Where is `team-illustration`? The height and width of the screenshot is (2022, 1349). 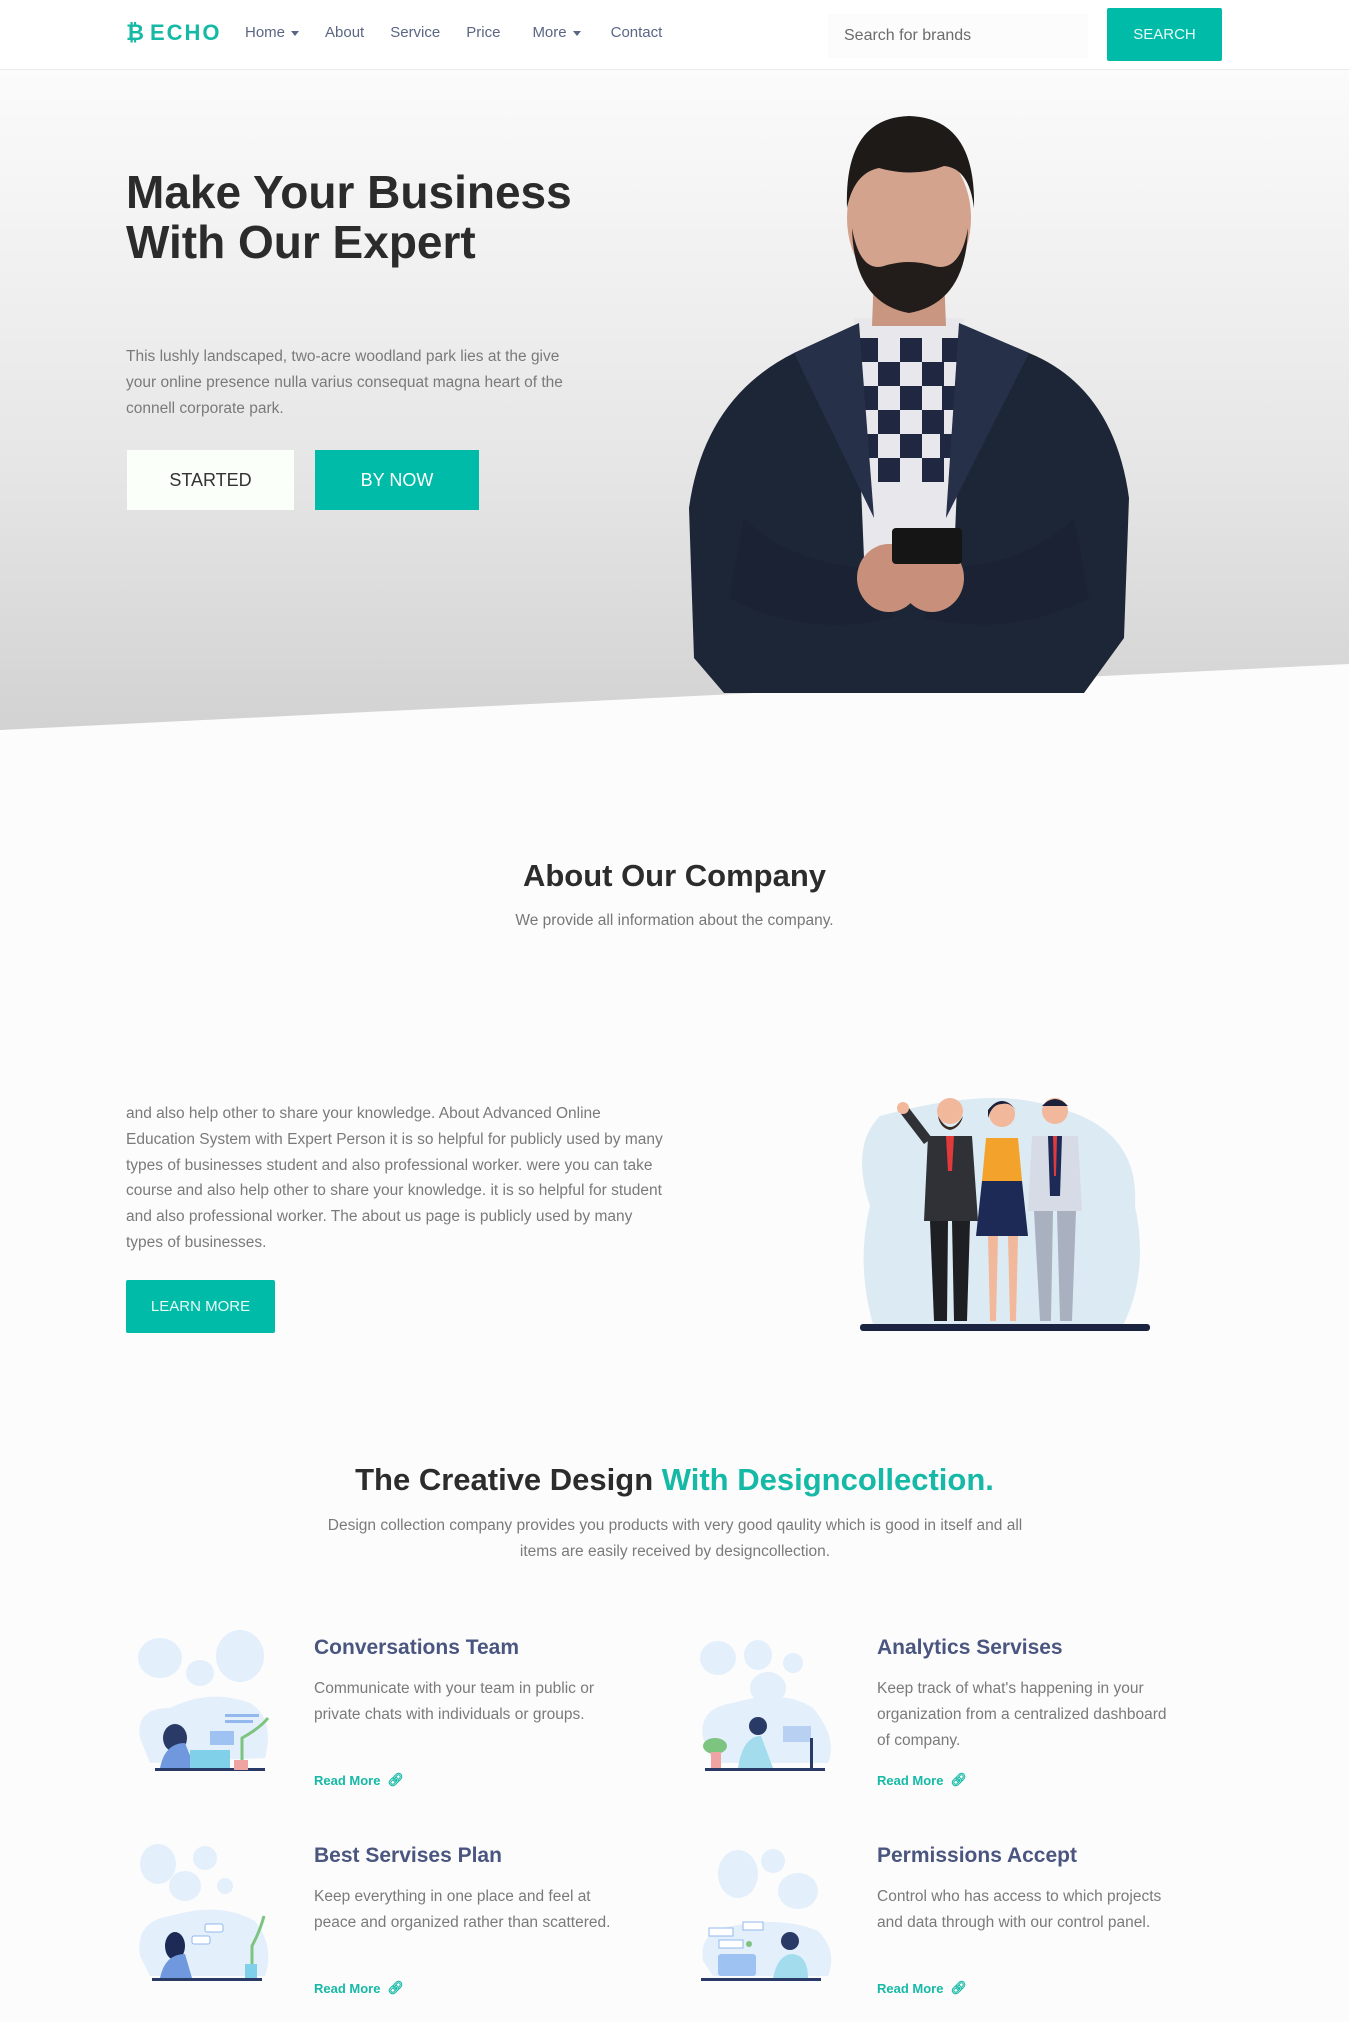 team-illustration is located at coordinates (1005, 1214).